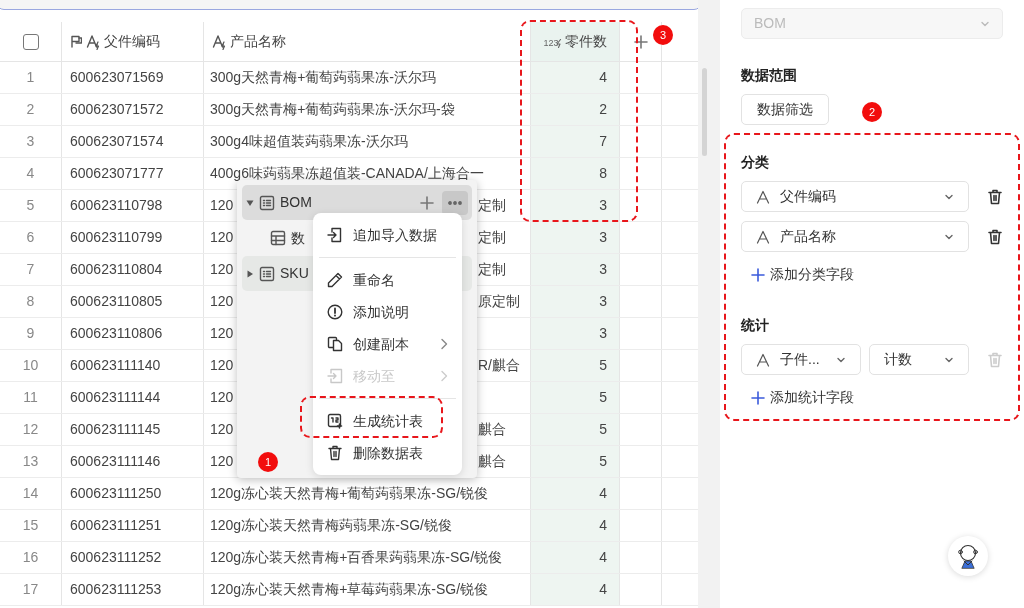 Image resolution: width=1024 pixels, height=608 pixels. I want to click on table-cell: 600623110806, so click(133, 333).